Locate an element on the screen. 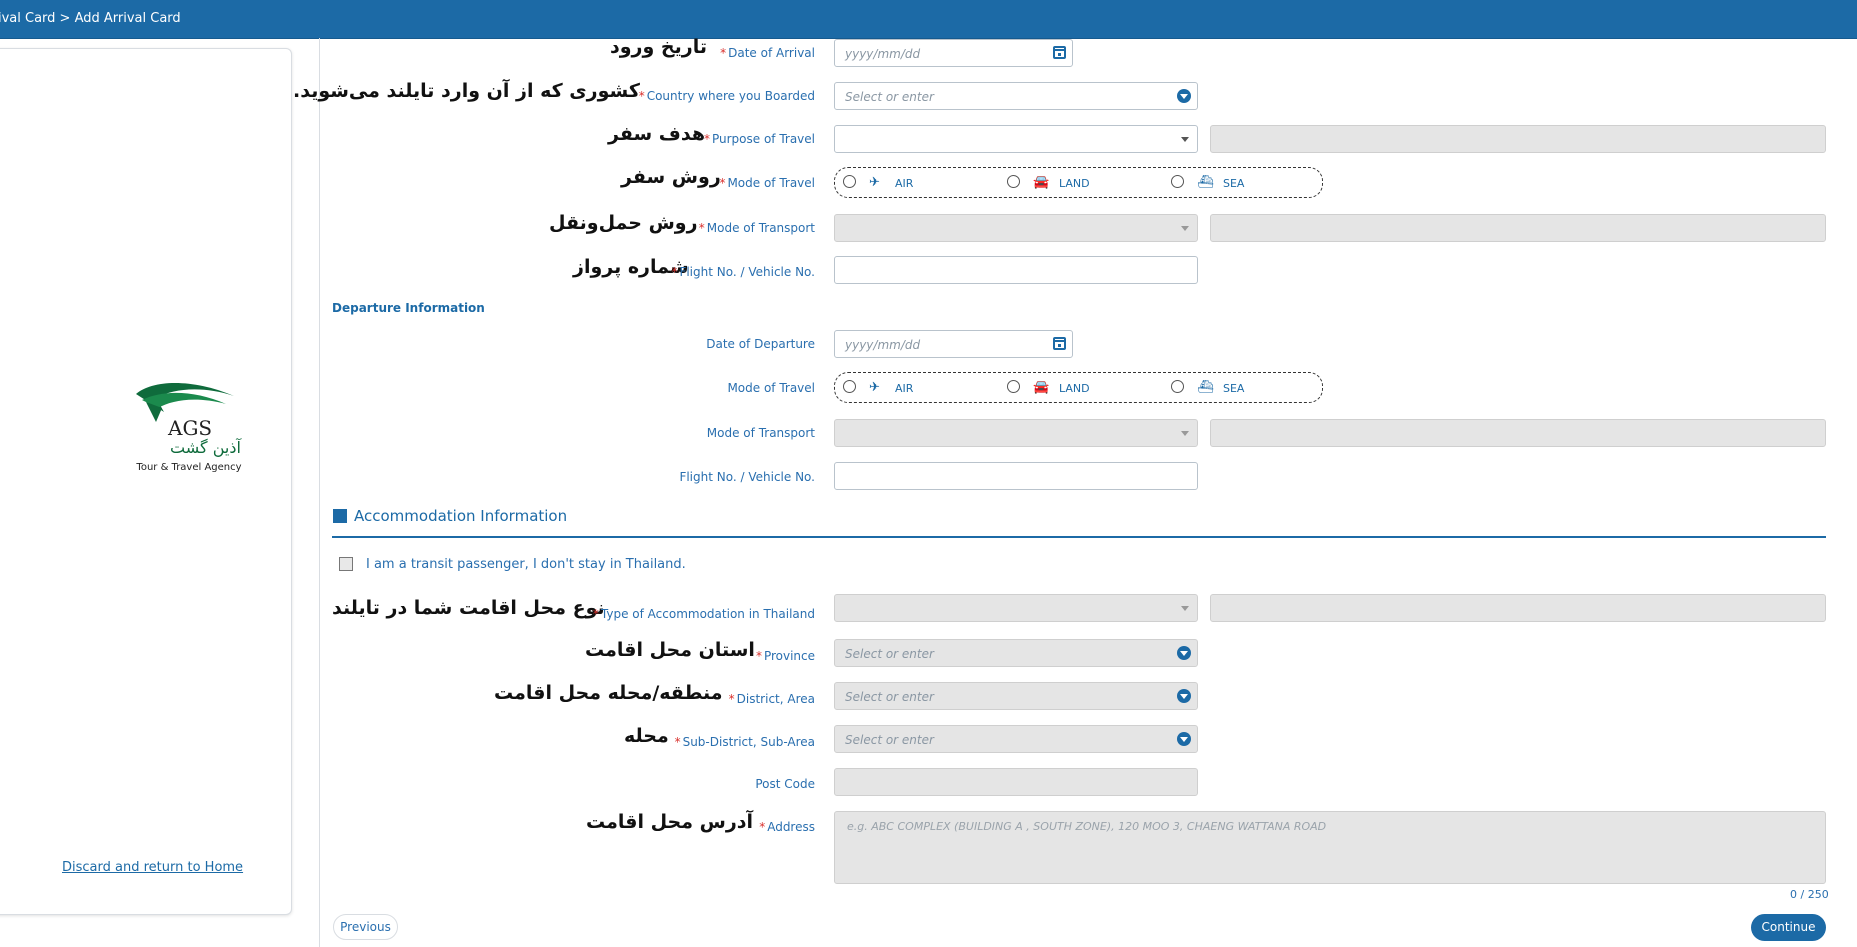 Image resolution: width=1857 pixels, height=947 pixels. mode-transport-select is located at coordinates (1016, 228).